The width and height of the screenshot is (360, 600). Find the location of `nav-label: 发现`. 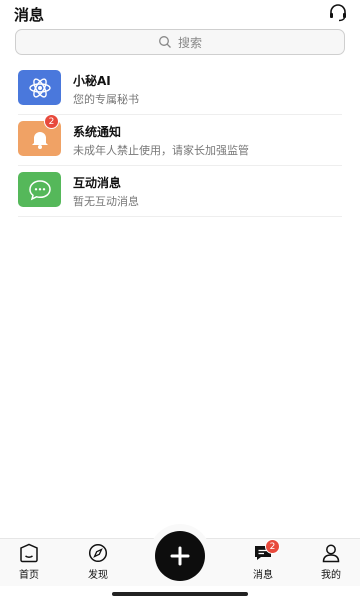

nav-label: 发现 is located at coordinates (98, 575).